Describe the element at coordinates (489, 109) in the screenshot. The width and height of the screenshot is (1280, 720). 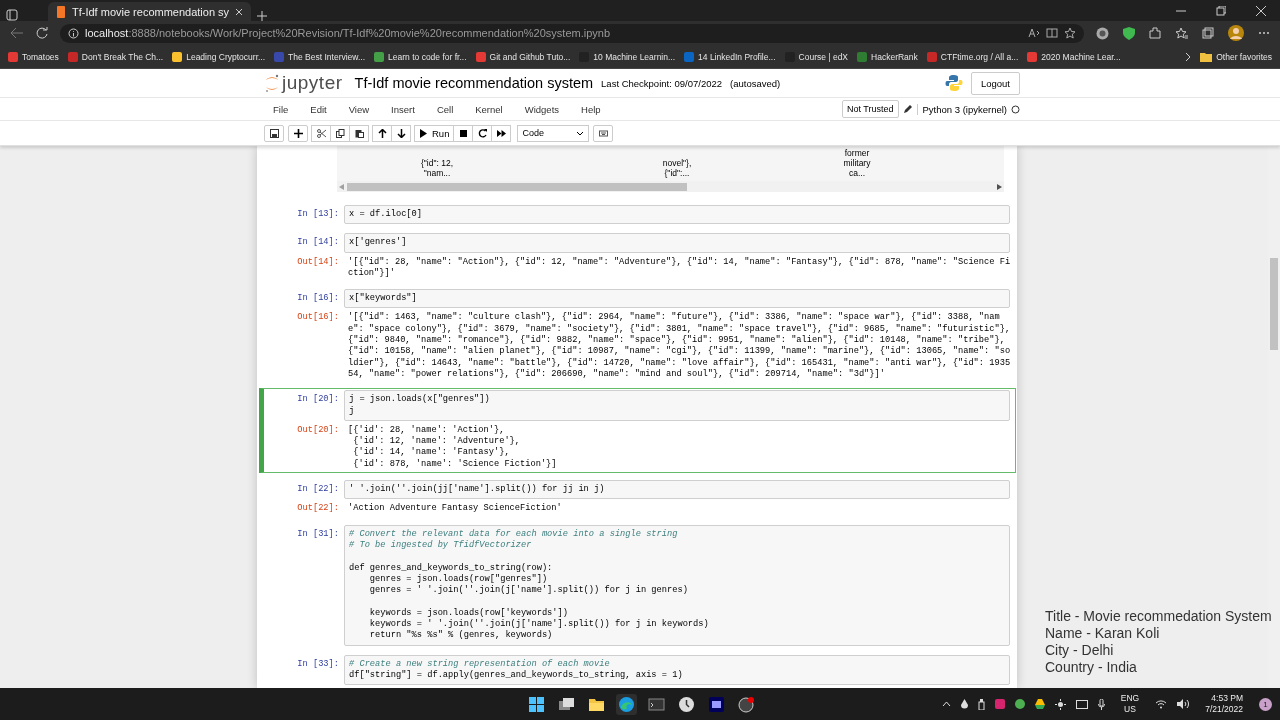
I see `menu-item: Kernel` at that location.